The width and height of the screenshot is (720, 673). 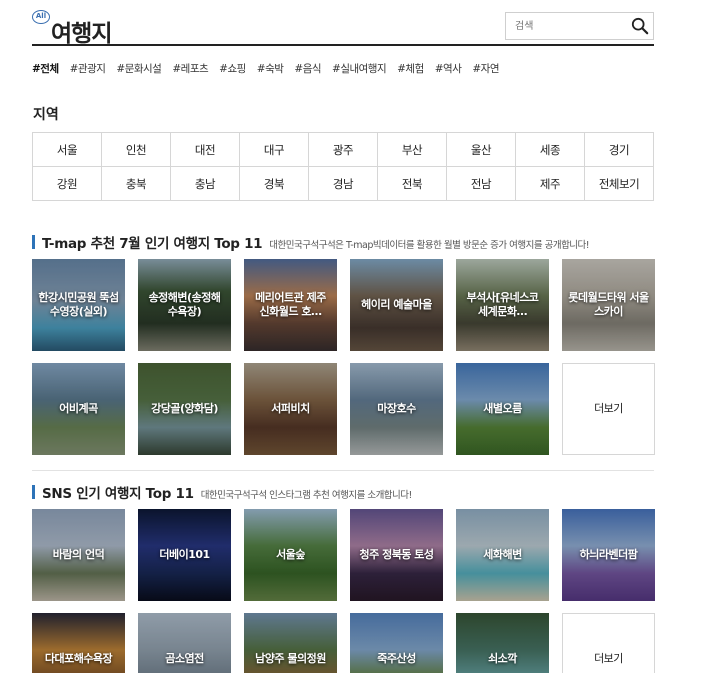 What do you see at coordinates (290, 643) in the screenshot?
I see `destination-card: 남양주 물의정원` at bounding box center [290, 643].